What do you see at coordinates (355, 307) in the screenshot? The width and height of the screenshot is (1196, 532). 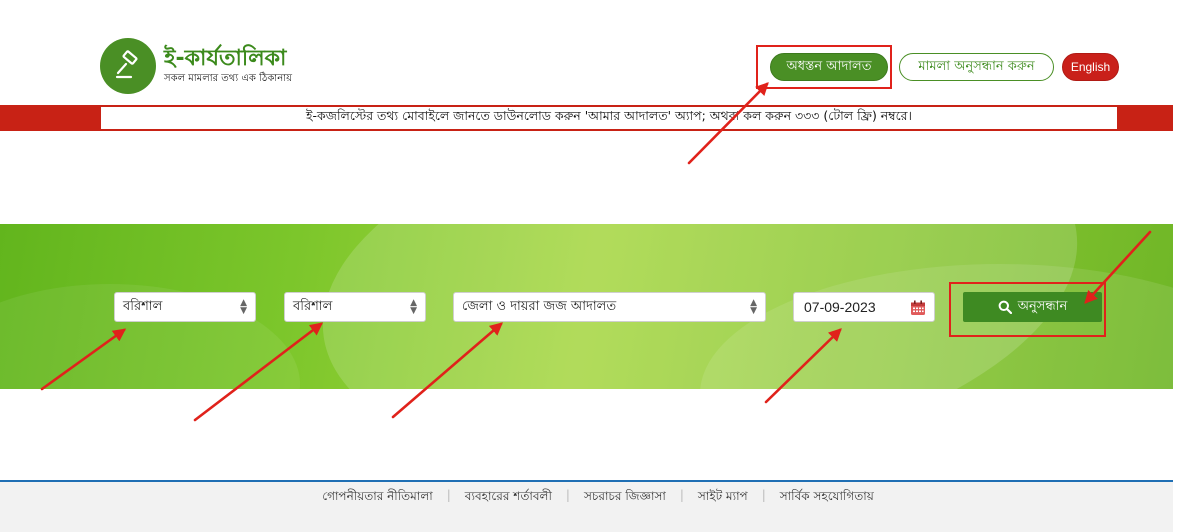 I see `district-select: বরিশাল ▲ ▼` at bounding box center [355, 307].